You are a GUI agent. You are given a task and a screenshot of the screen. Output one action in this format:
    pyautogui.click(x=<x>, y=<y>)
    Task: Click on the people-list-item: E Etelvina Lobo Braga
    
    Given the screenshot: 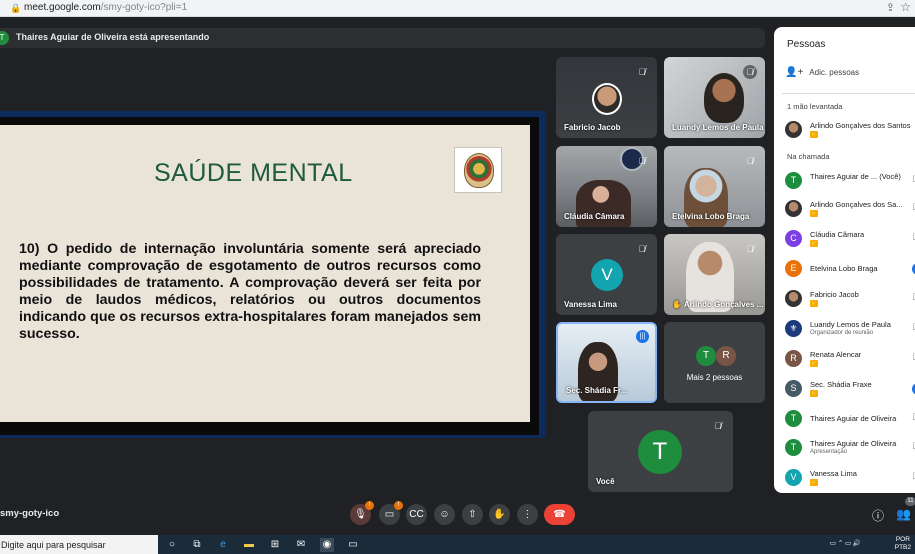 What is the action you would take?
    pyautogui.click(x=850, y=269)
    